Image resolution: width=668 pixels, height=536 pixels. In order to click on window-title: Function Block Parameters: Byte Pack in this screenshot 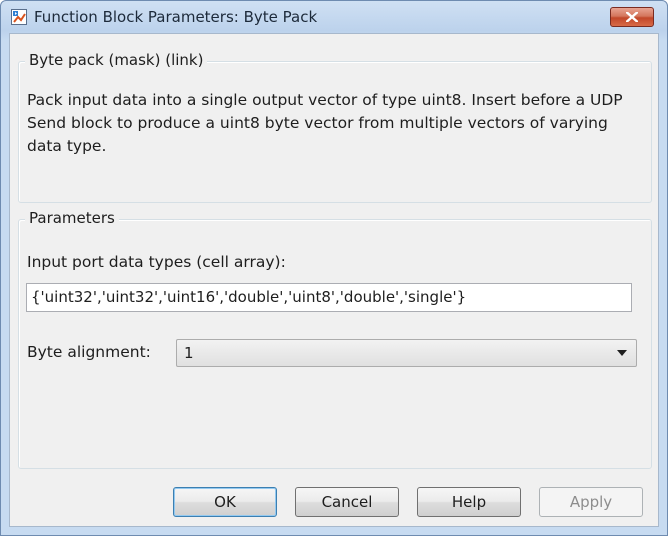, I will do `click(176, 17)`.